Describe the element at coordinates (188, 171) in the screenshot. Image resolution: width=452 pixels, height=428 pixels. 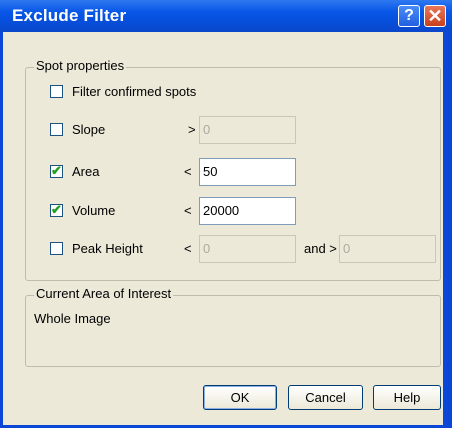
I see `area-operator: <` at that location.